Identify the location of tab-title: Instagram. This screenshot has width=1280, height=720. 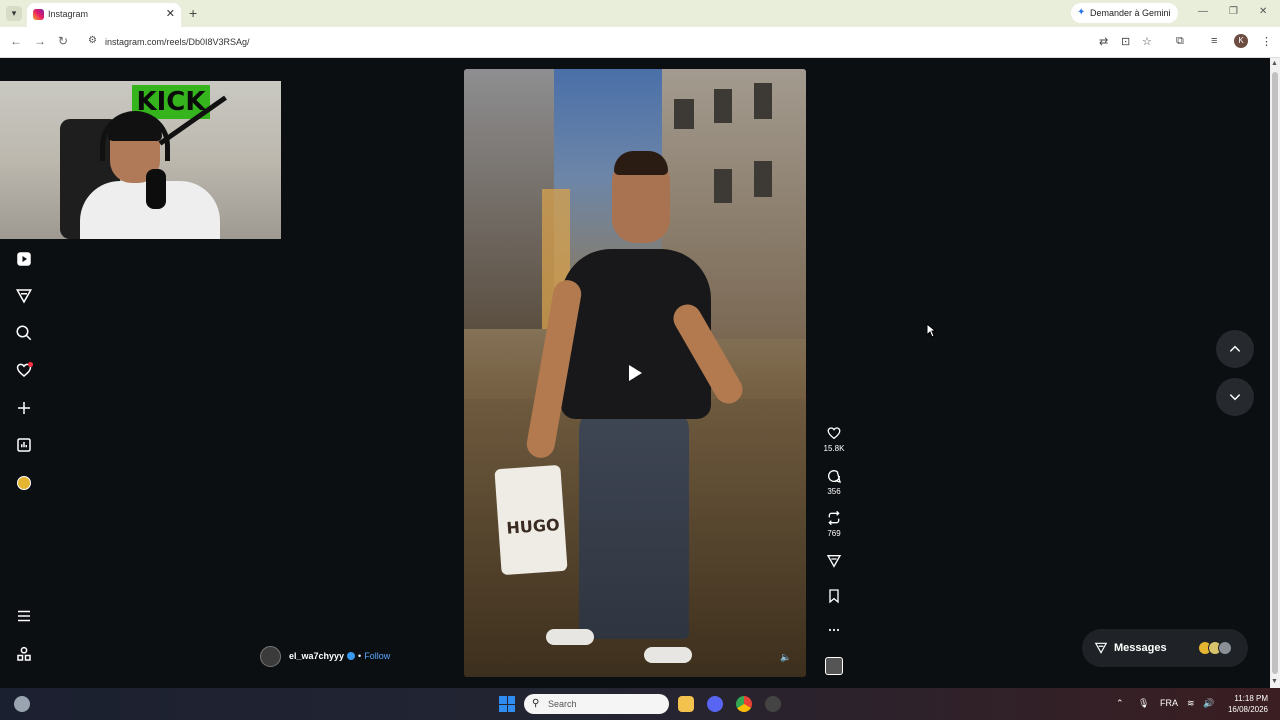
(68, 14).